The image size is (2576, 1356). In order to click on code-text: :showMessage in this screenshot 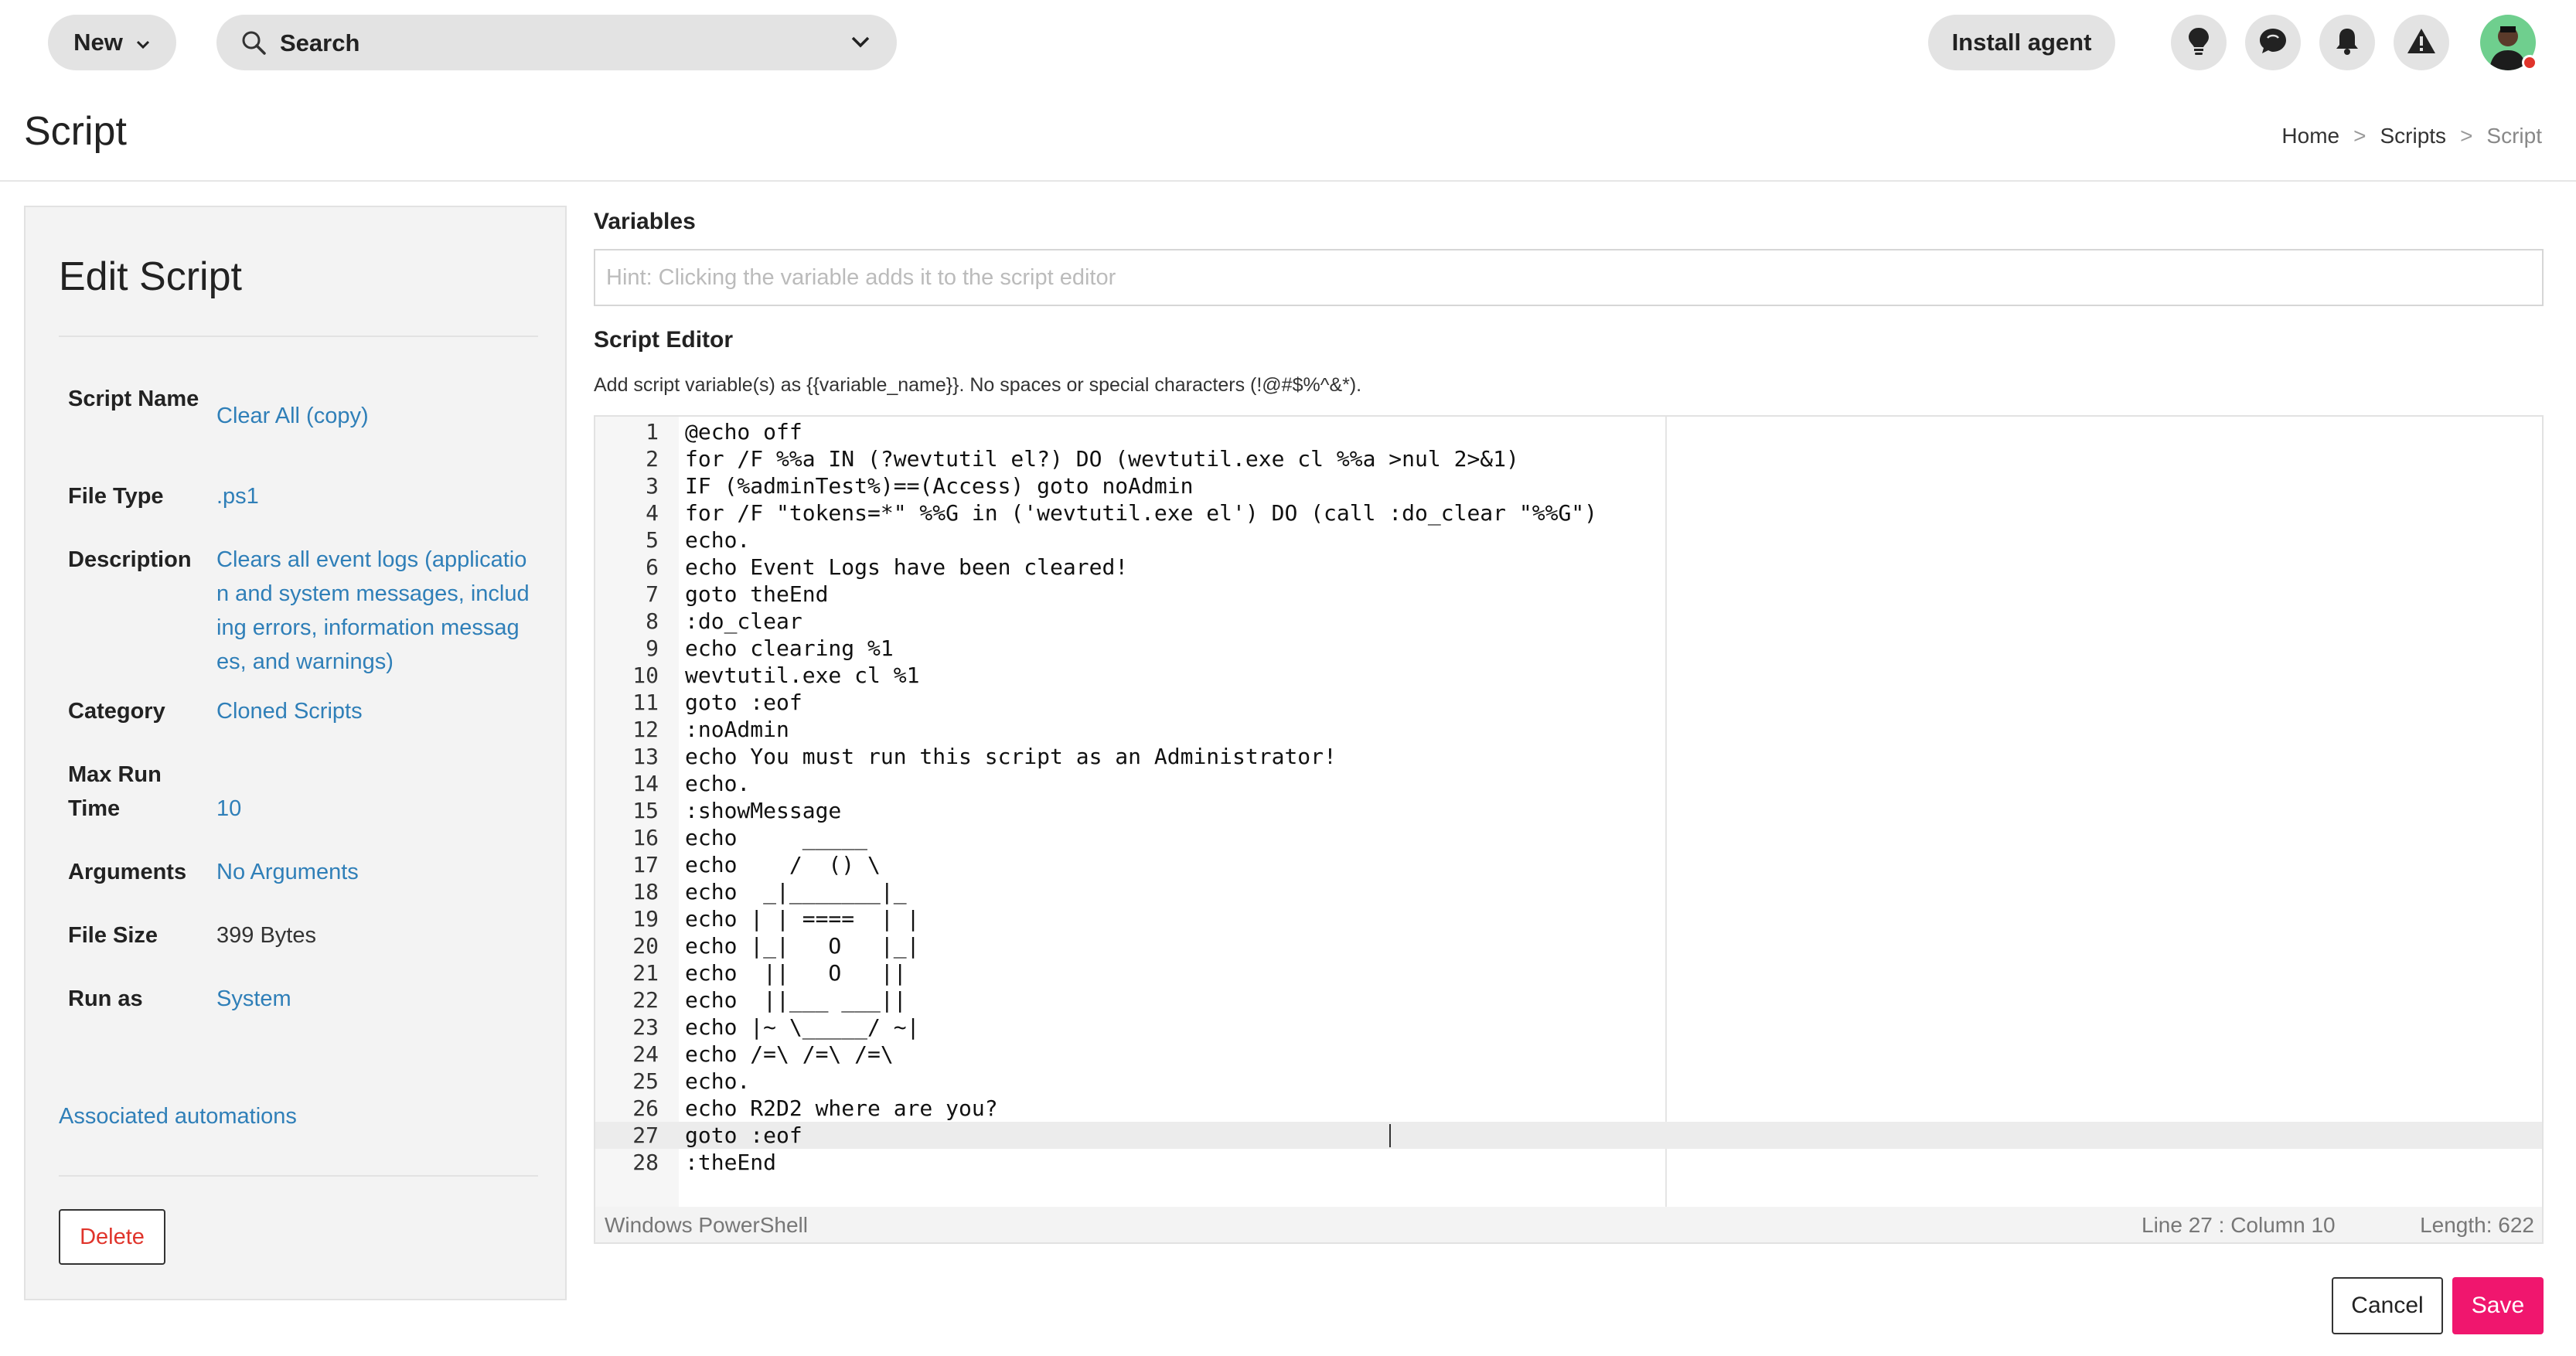, I will do `click(763, 810)`.